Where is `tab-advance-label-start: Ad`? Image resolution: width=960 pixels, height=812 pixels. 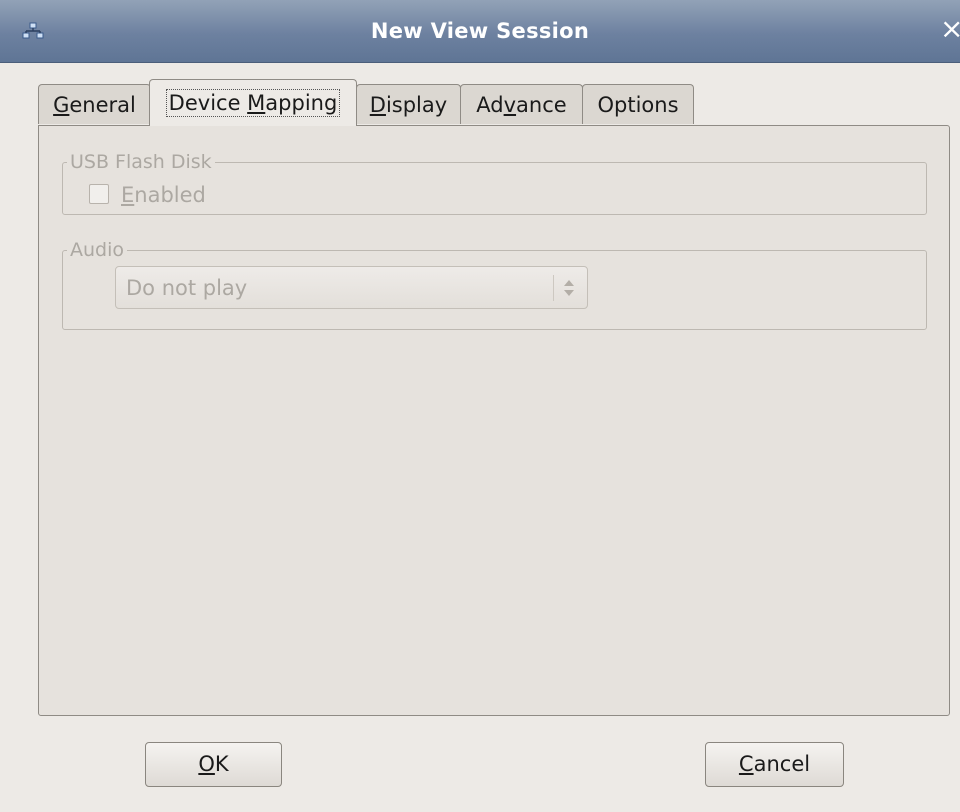 tab-advance-label-start: Ad is located at coordinates (490, 105).